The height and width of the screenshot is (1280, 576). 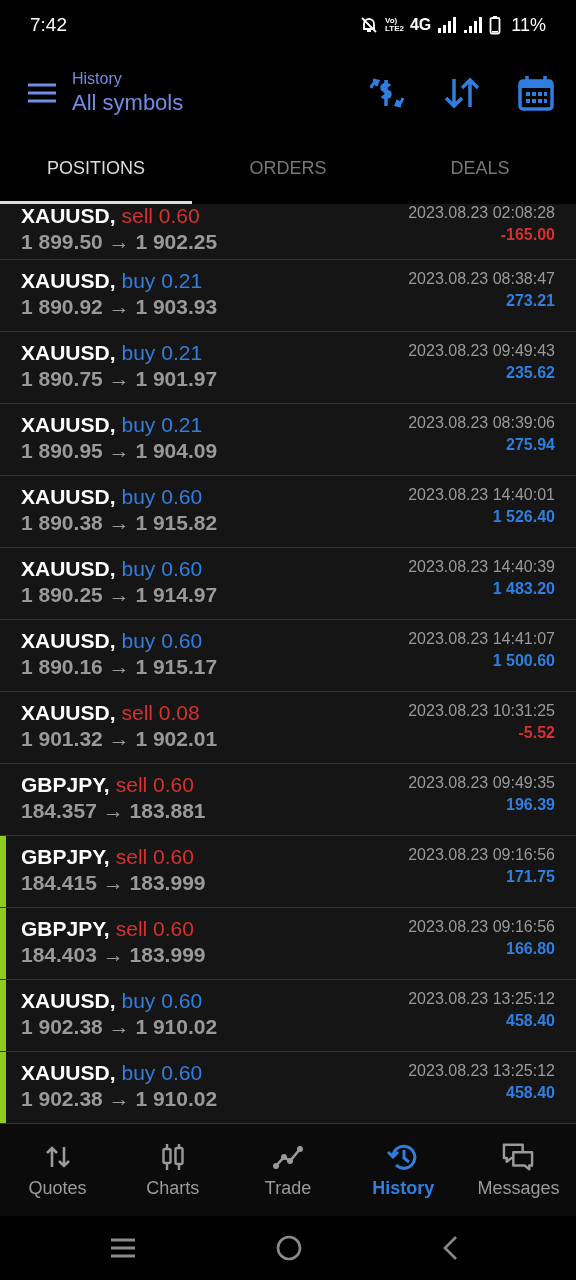 I want to click on close-time: 2023.08.23 09:49:35, so click(x=481, y=783).